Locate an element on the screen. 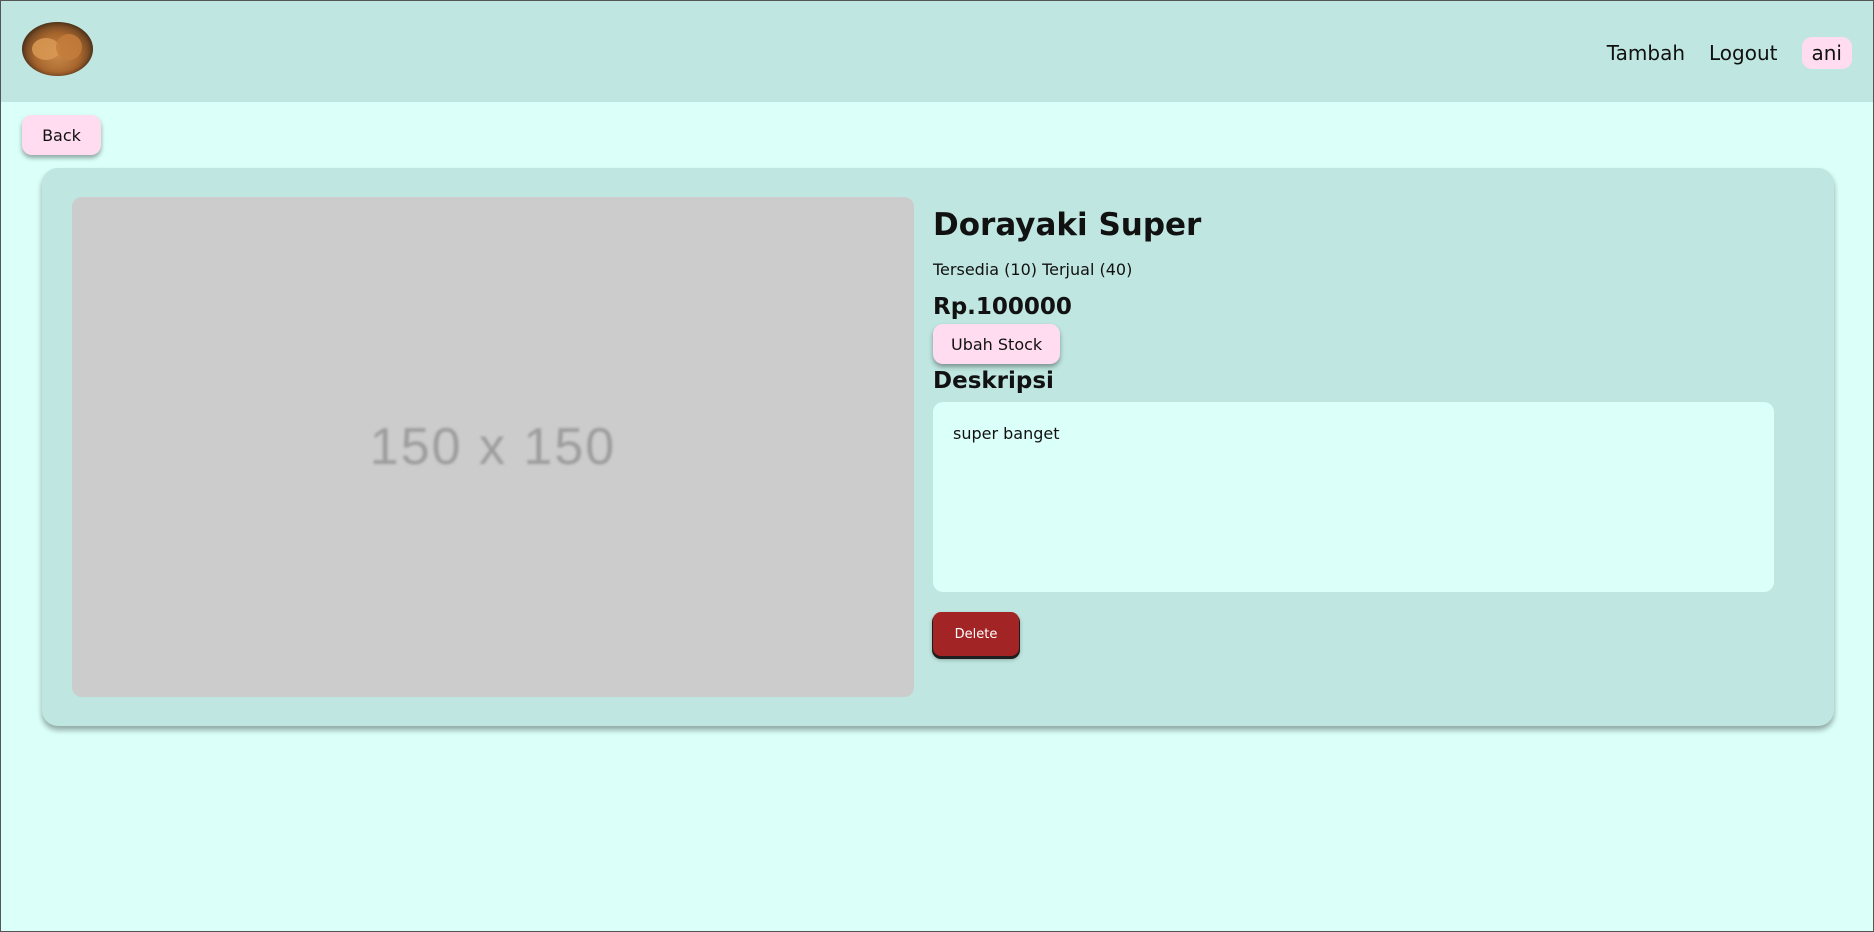 This screenshot has width=1874, height=932. back-button: Back is located at coordinates (61, 135).